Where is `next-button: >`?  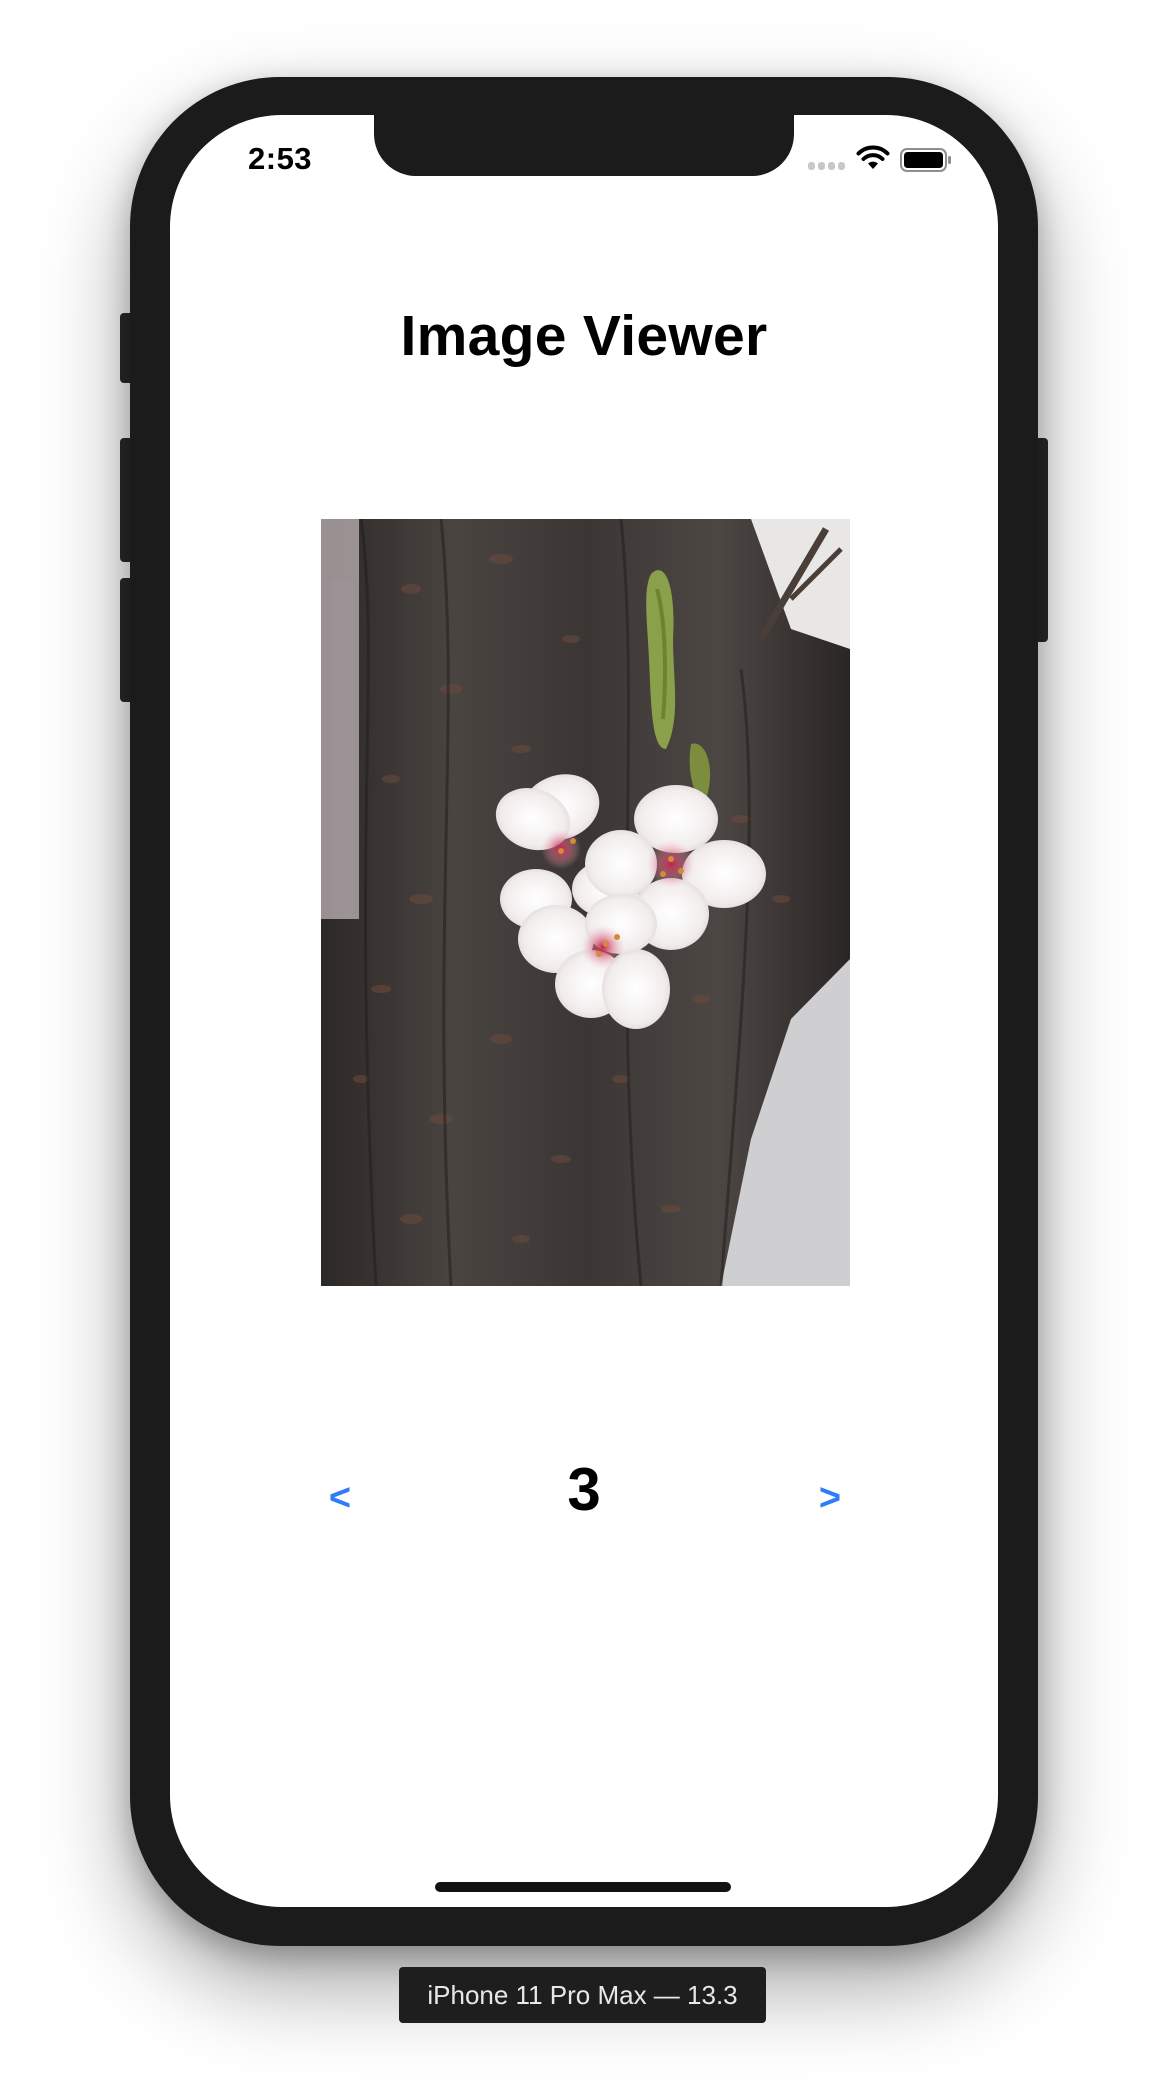 next-button: > is located at coordinates (830, 1498).